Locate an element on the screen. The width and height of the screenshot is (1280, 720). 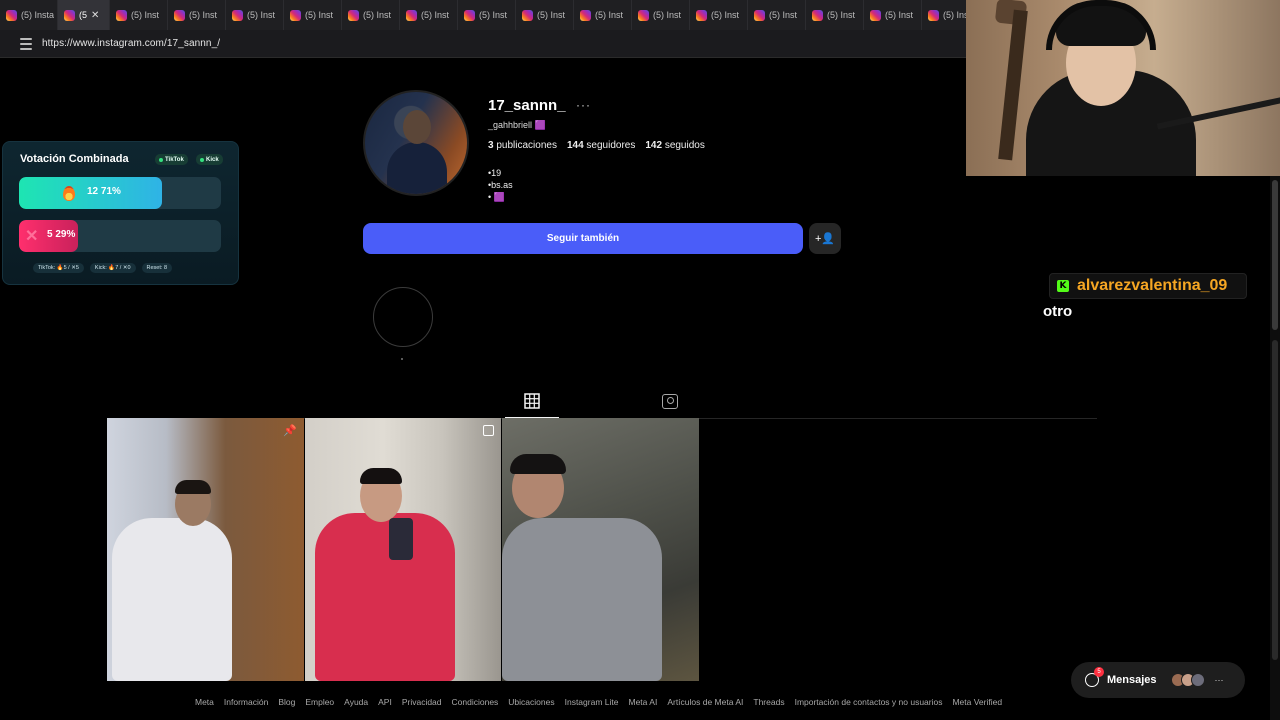
suggested-users-button: +👤 is located at coordinates (825, 238).